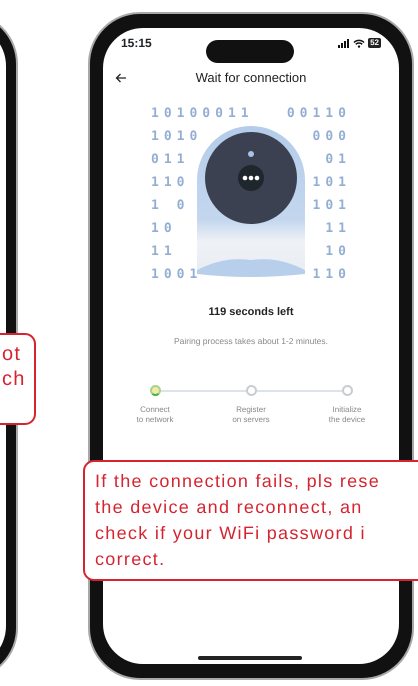  Describe the element at coordinates (251, 312) in the screenshot. I see `countdown-text: 119 seconds left` at that location.